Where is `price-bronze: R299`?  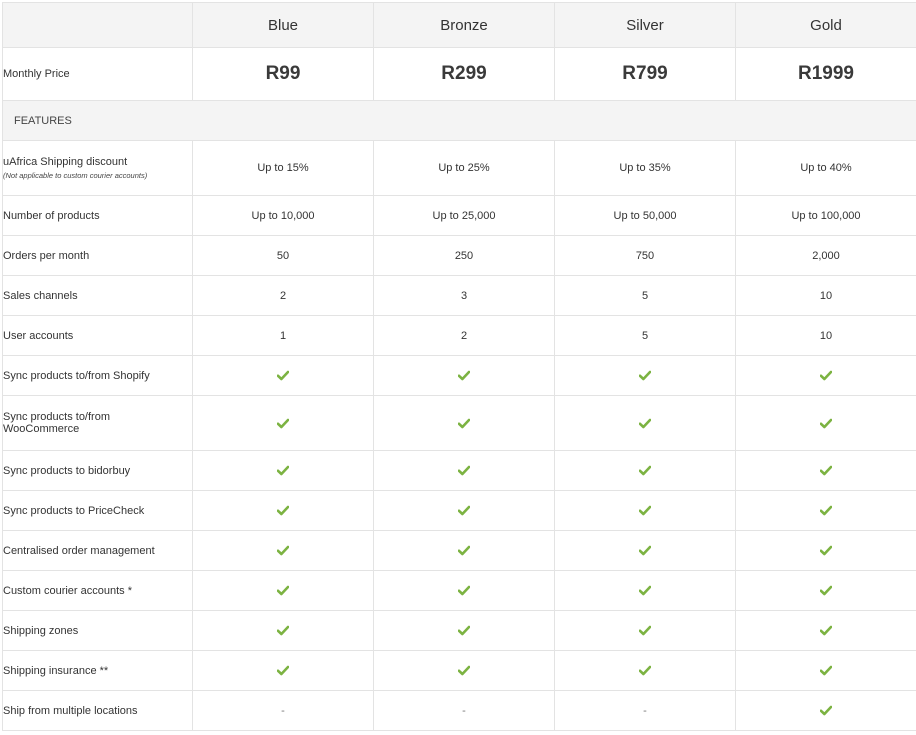
price-bronze: R299 is located at coordinates (464, 74).